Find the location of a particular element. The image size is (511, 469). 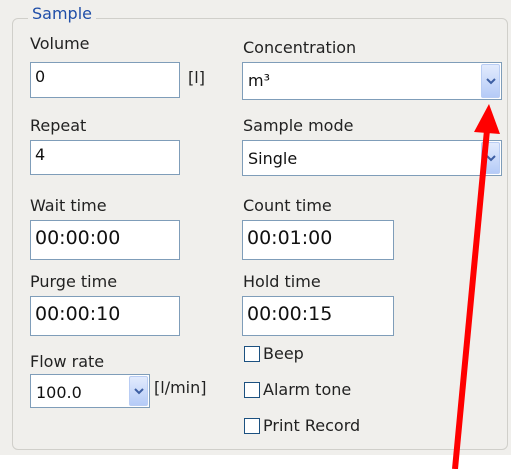

red-arrow-annotation is located at coordinates (476, 286).